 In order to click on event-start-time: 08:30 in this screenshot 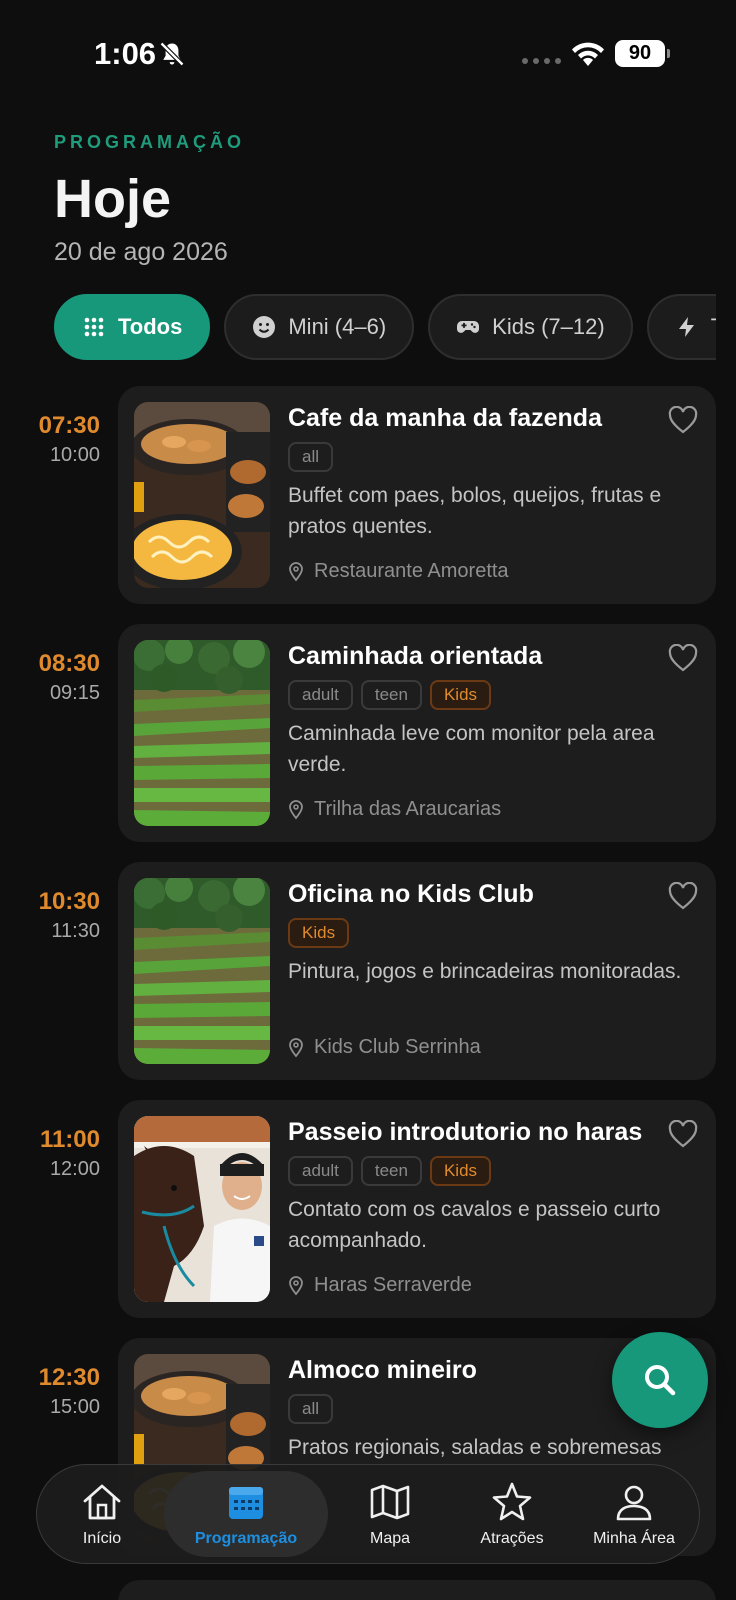, I will do `click(69, 663)`.